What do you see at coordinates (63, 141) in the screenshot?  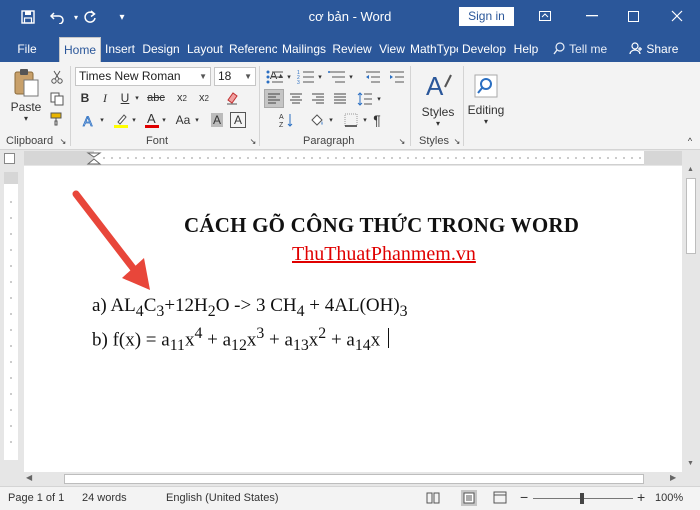 I see `clipboard-launcher-icon: ↘` at bounding box center [63, 141].